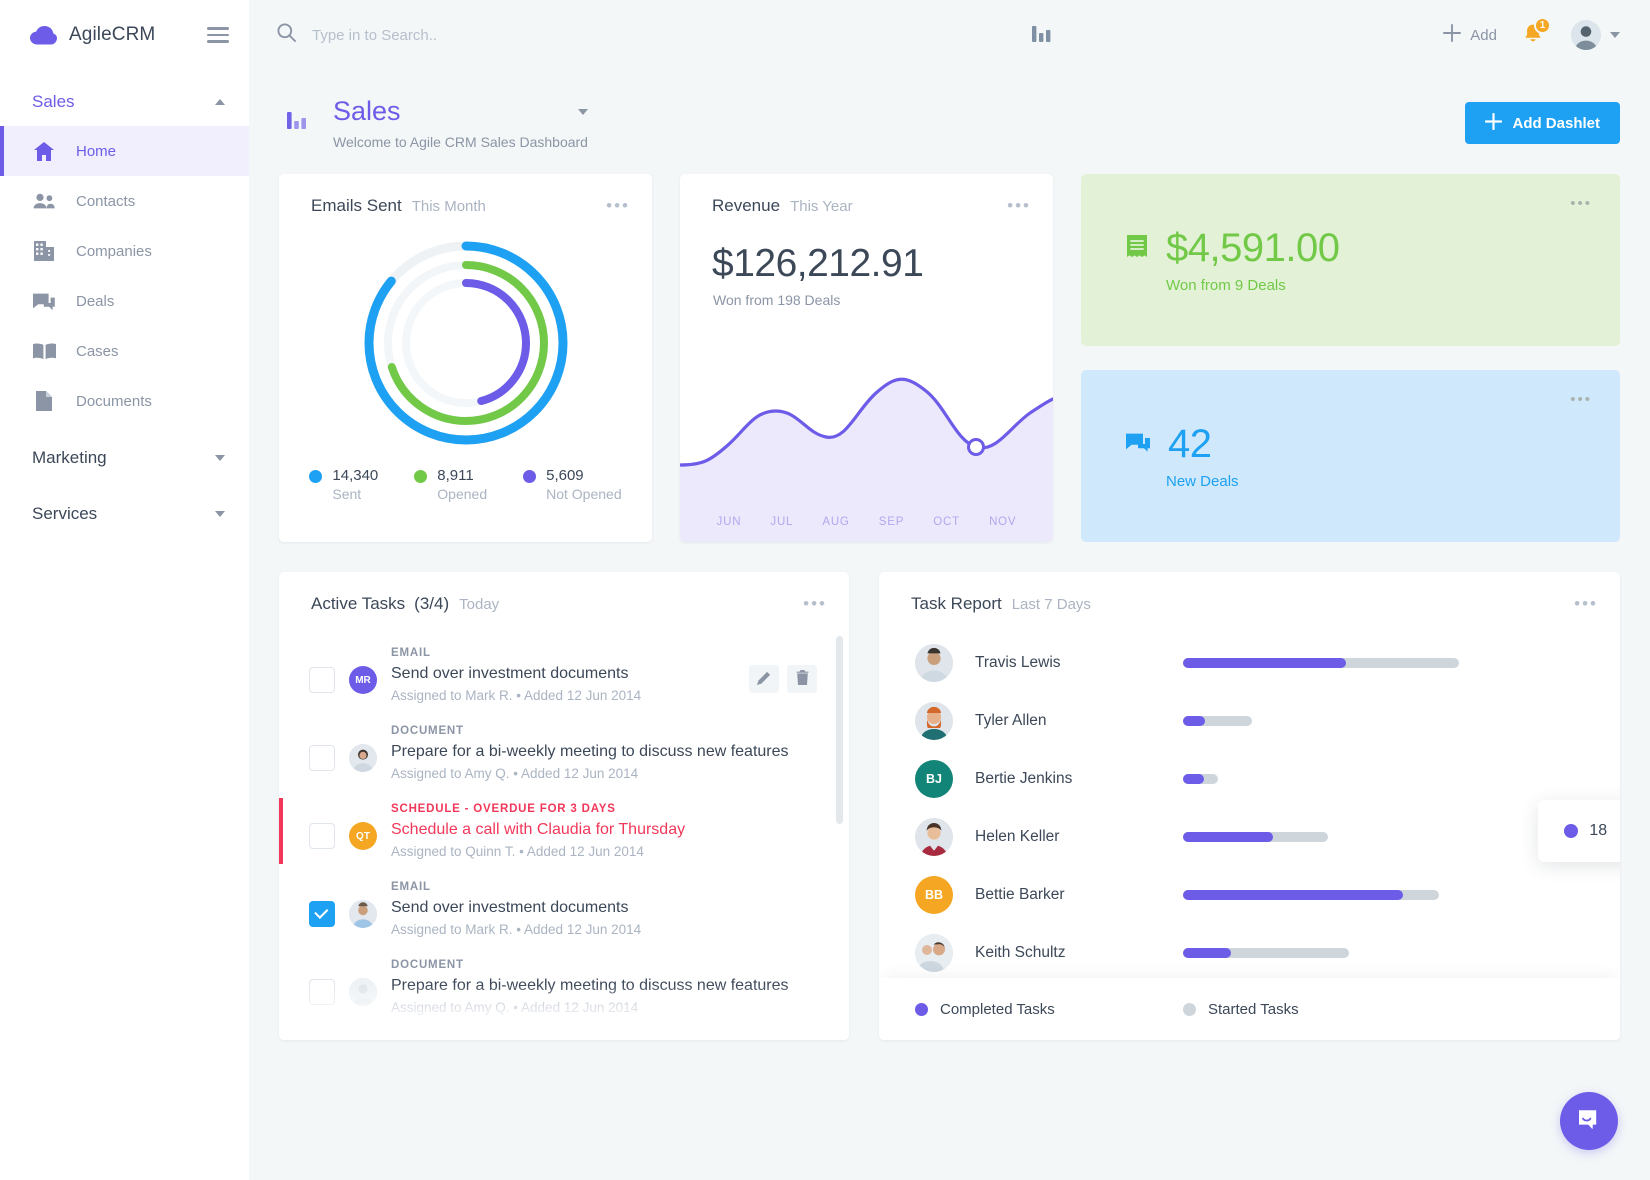 The image size is (1650, 1180). Describe the element at coordinates (1249, 953) in the screenshot. I see `report-row: Keith Schultz` at that location.